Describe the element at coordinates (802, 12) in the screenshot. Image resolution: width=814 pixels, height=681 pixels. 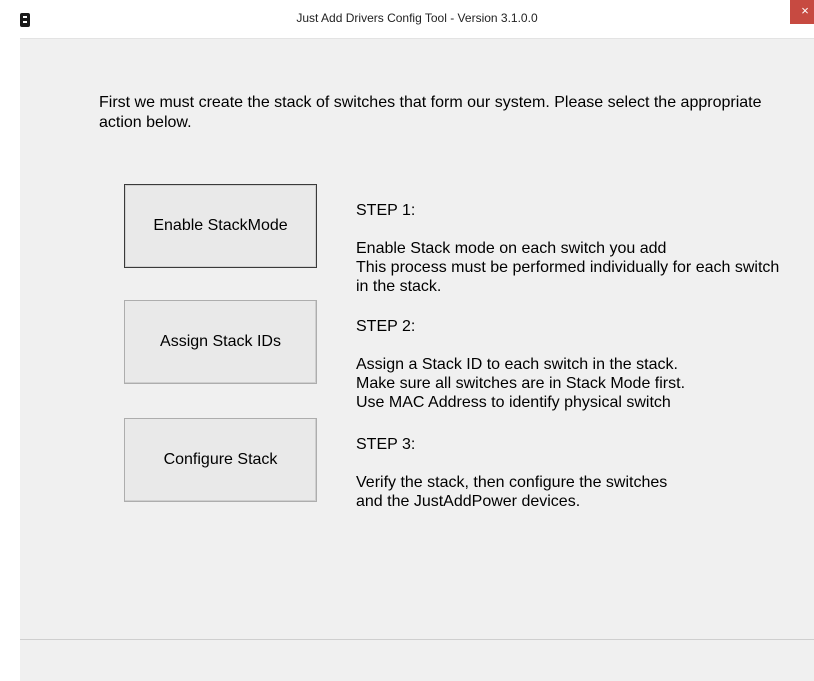
I see `close-button: ×` at that location.